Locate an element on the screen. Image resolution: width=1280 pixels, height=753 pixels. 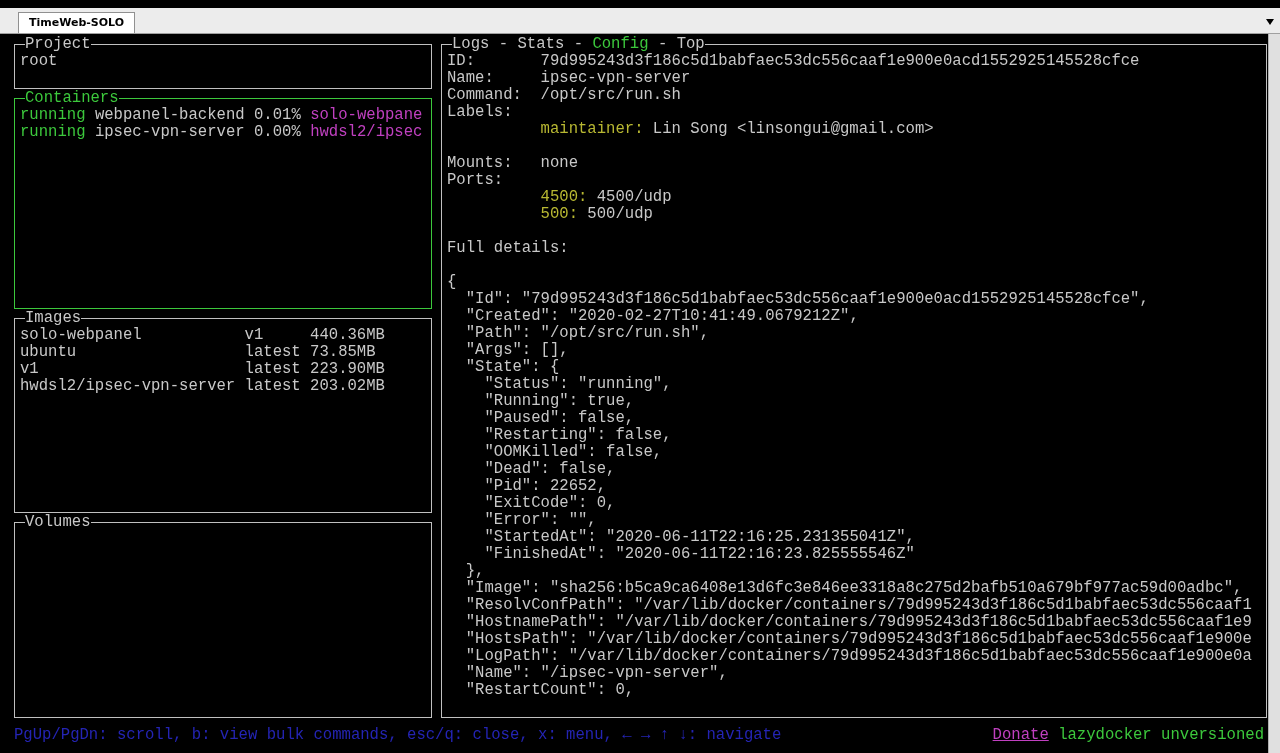
json-line: "Args": [], is located at coordinates (516, 350).